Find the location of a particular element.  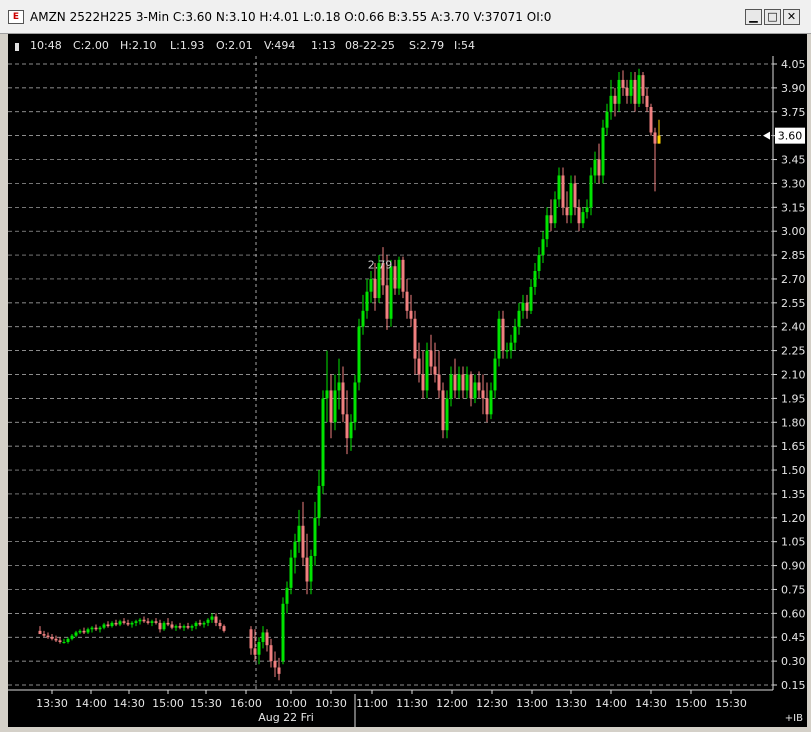

price-tick-label: 1.05 is located at coordinates (793, 542).